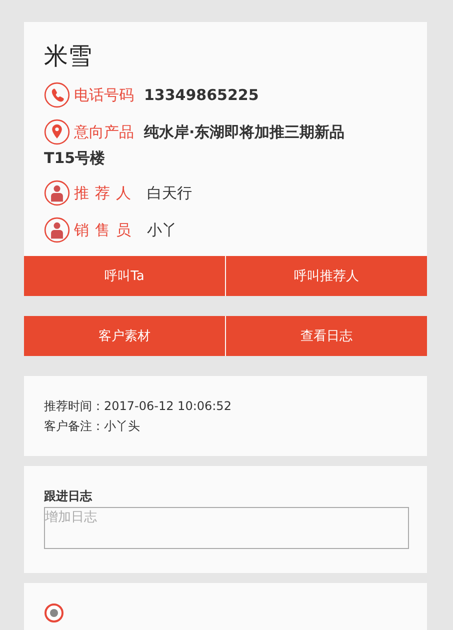 The width and height of the screenshot is (453, 630). I want to click on follow-log-title: 跟进日志, so click(69, 496).